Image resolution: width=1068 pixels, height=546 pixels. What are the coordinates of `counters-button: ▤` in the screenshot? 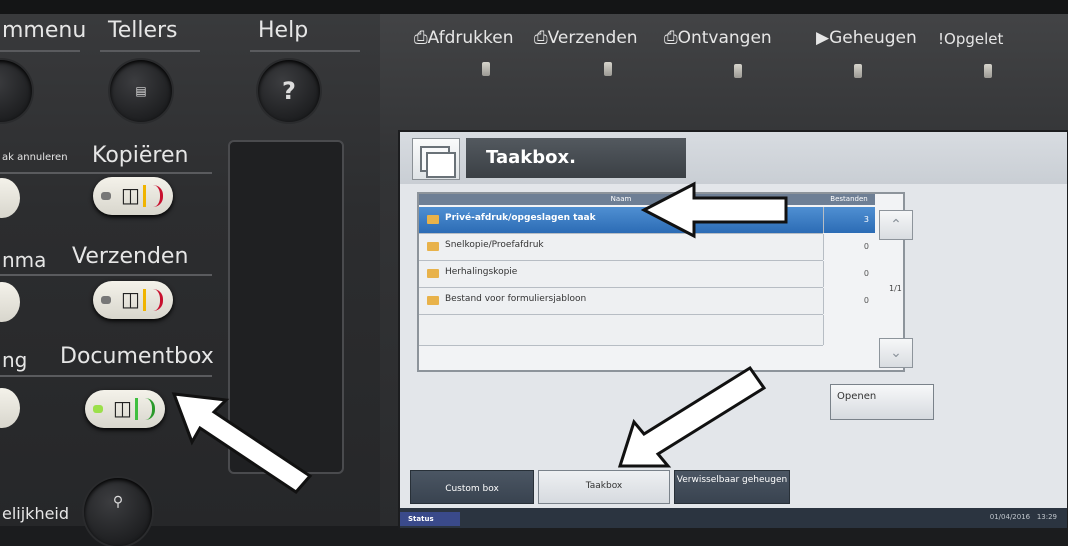 It's located at (141, 91).